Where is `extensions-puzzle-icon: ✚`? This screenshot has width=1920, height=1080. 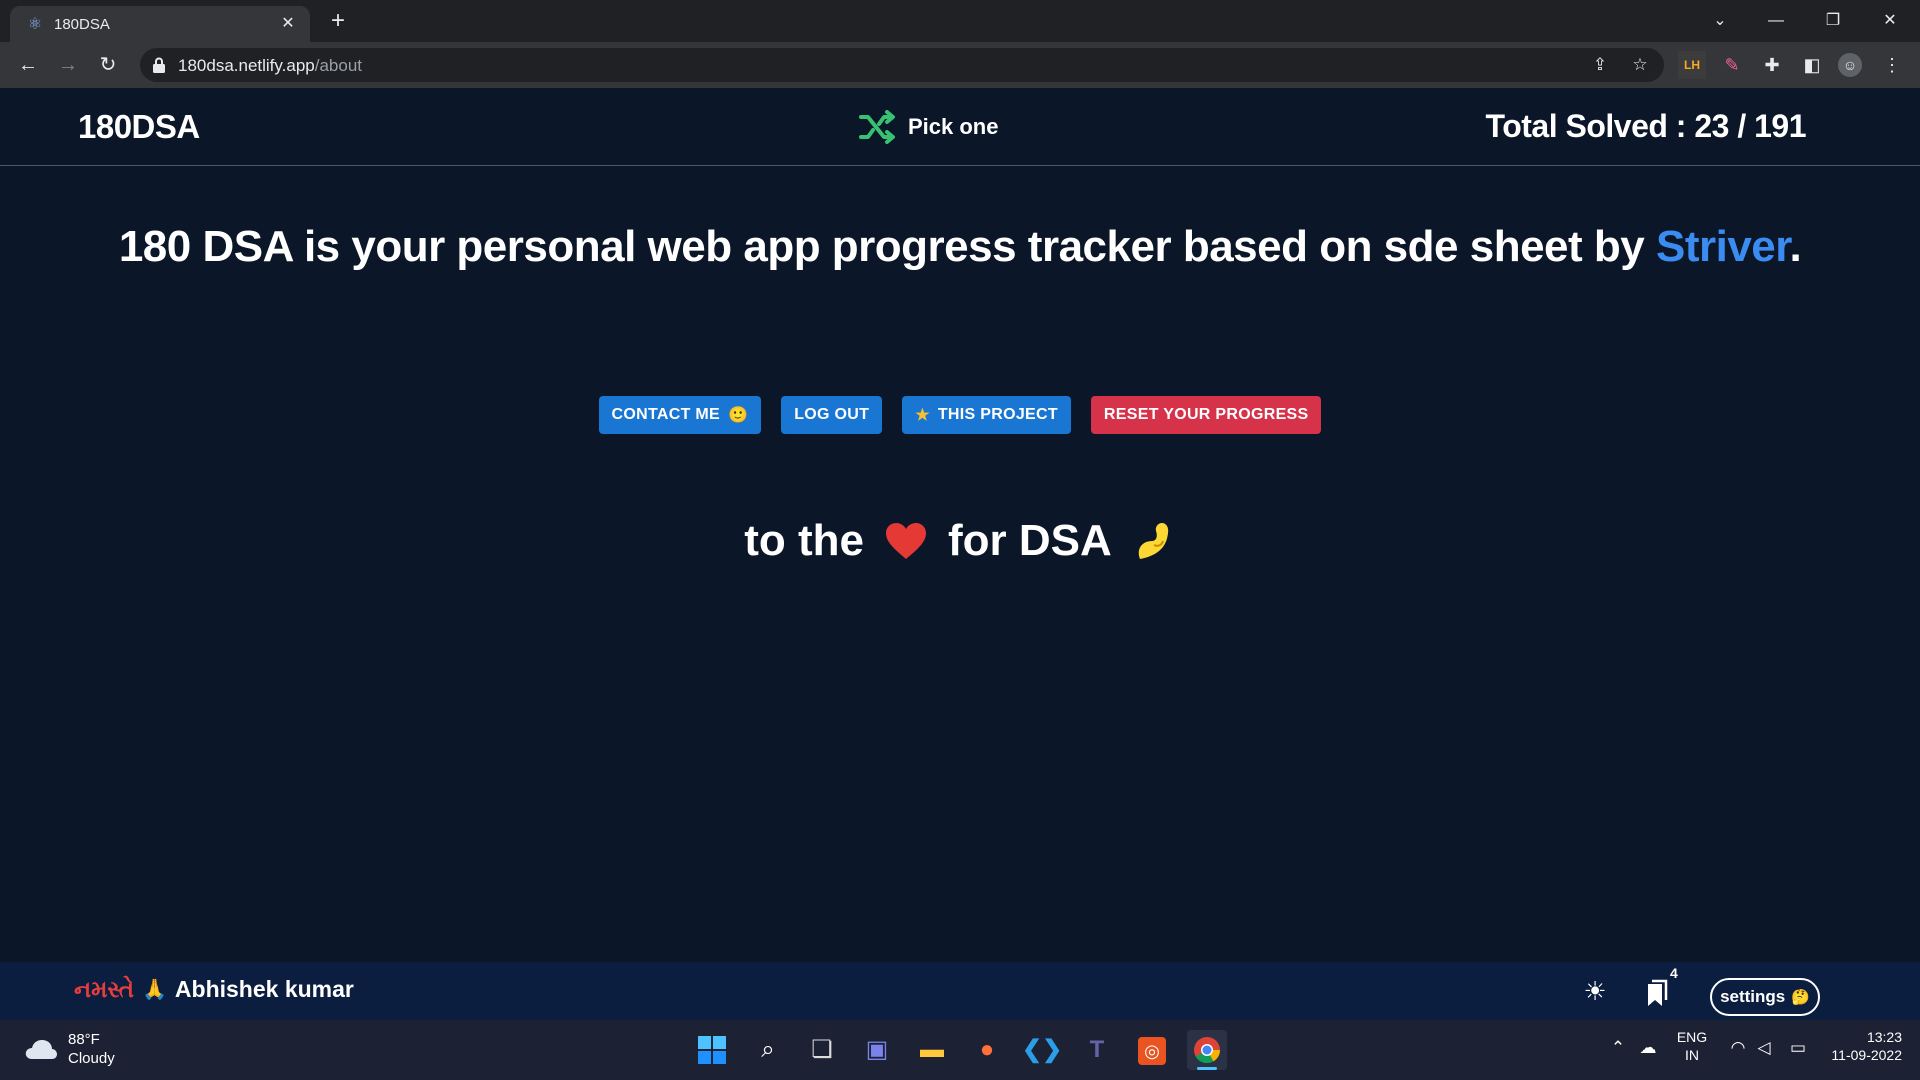
extensions-puzzle-icon: ✚ is located at coordinates (1772, 65).